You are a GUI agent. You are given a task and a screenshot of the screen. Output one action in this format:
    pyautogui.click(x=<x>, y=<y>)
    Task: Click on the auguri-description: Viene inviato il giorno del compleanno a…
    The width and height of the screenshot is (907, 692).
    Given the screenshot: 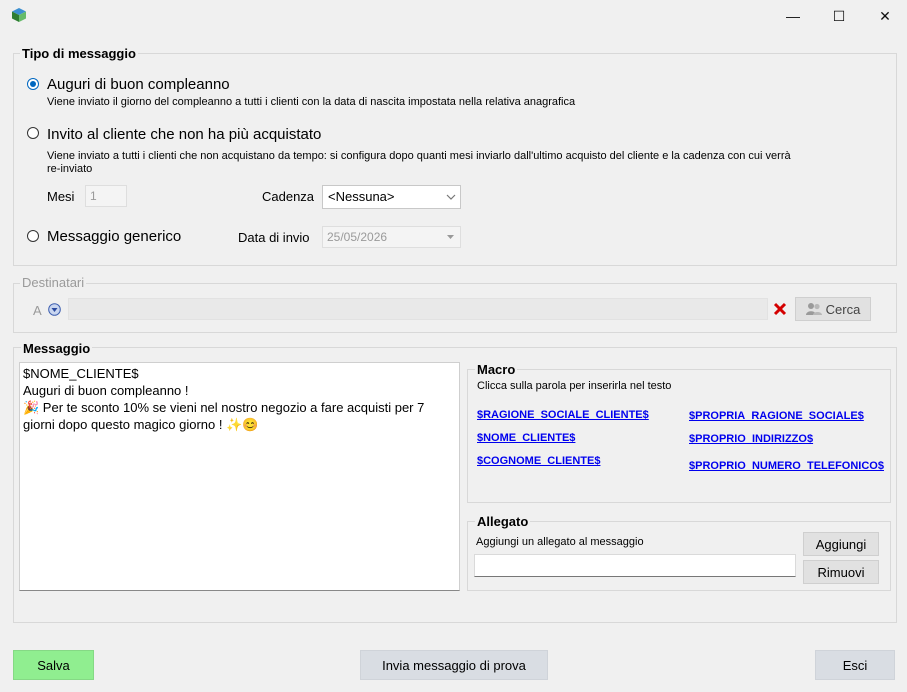 What is the action you would take?
    pyautogui.click(x=311, y=102)
    